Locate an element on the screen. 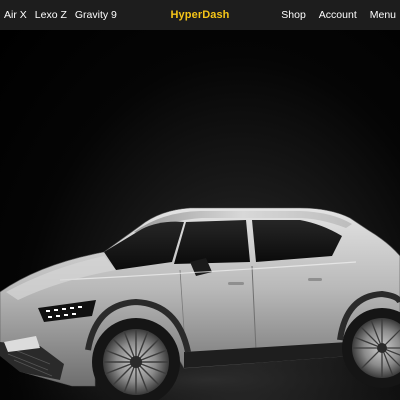 This screenshot has height=400, width=400. nav-link-lexo-z: Lexo Z is located at coordinates (51, 15).